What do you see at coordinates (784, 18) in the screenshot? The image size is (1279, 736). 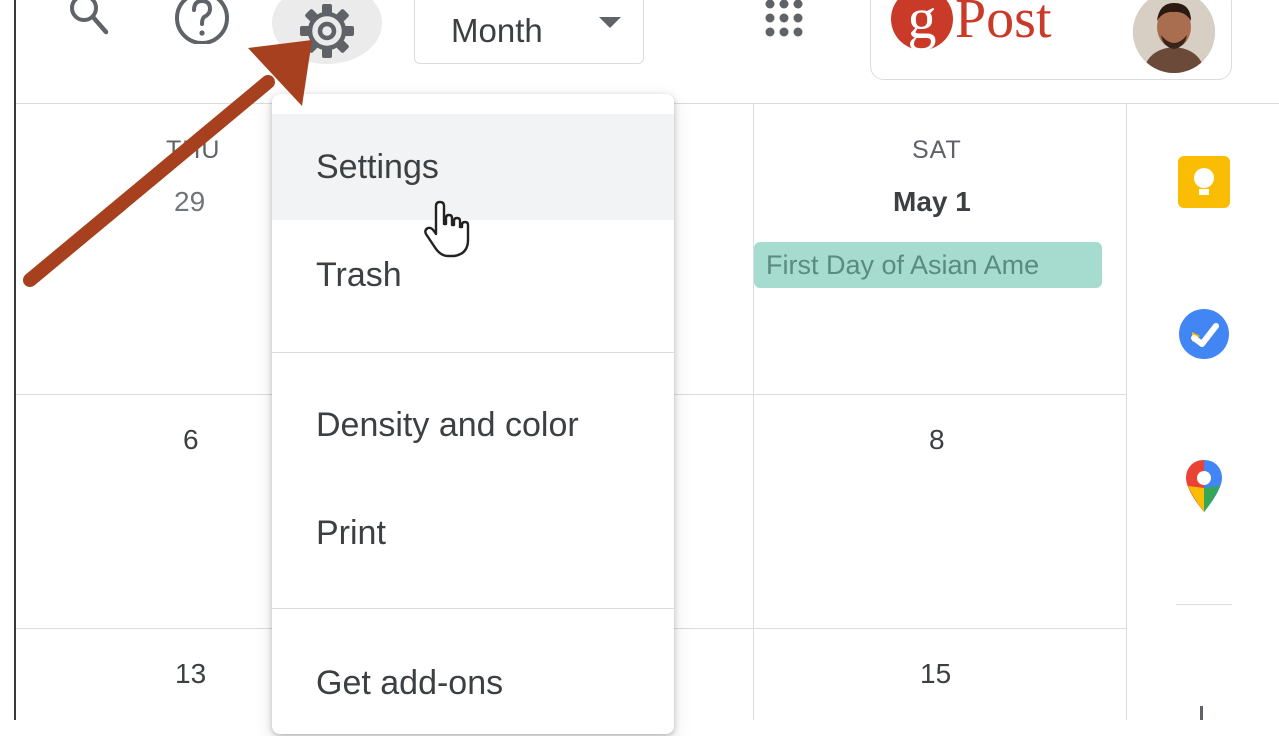 I see `apps-grid-icon` at bounding box center [784, 18].